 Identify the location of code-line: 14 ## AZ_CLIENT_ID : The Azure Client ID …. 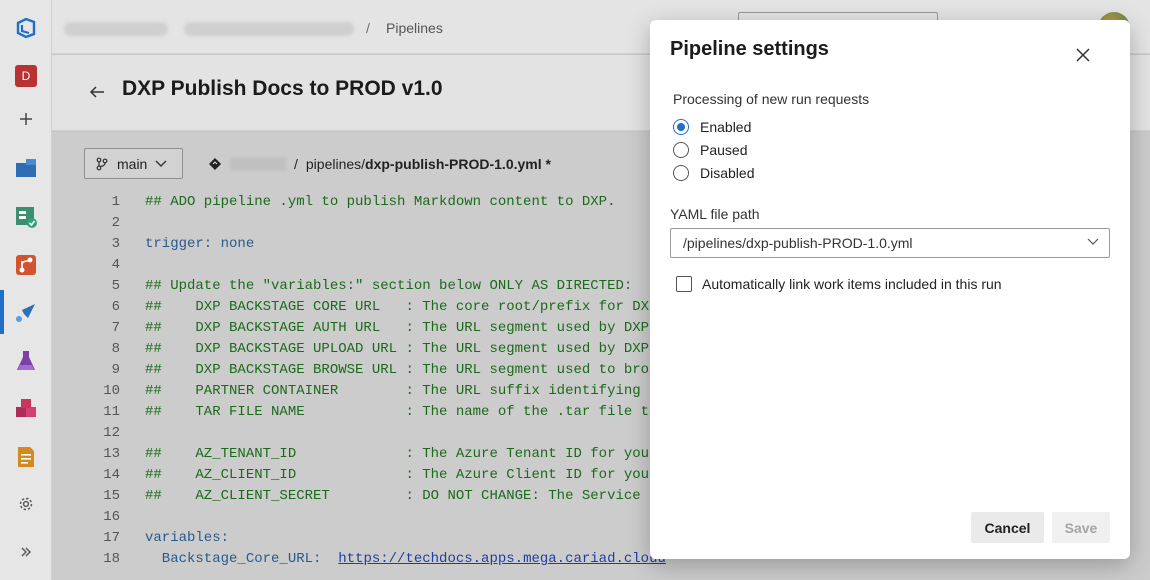
(402, 477).